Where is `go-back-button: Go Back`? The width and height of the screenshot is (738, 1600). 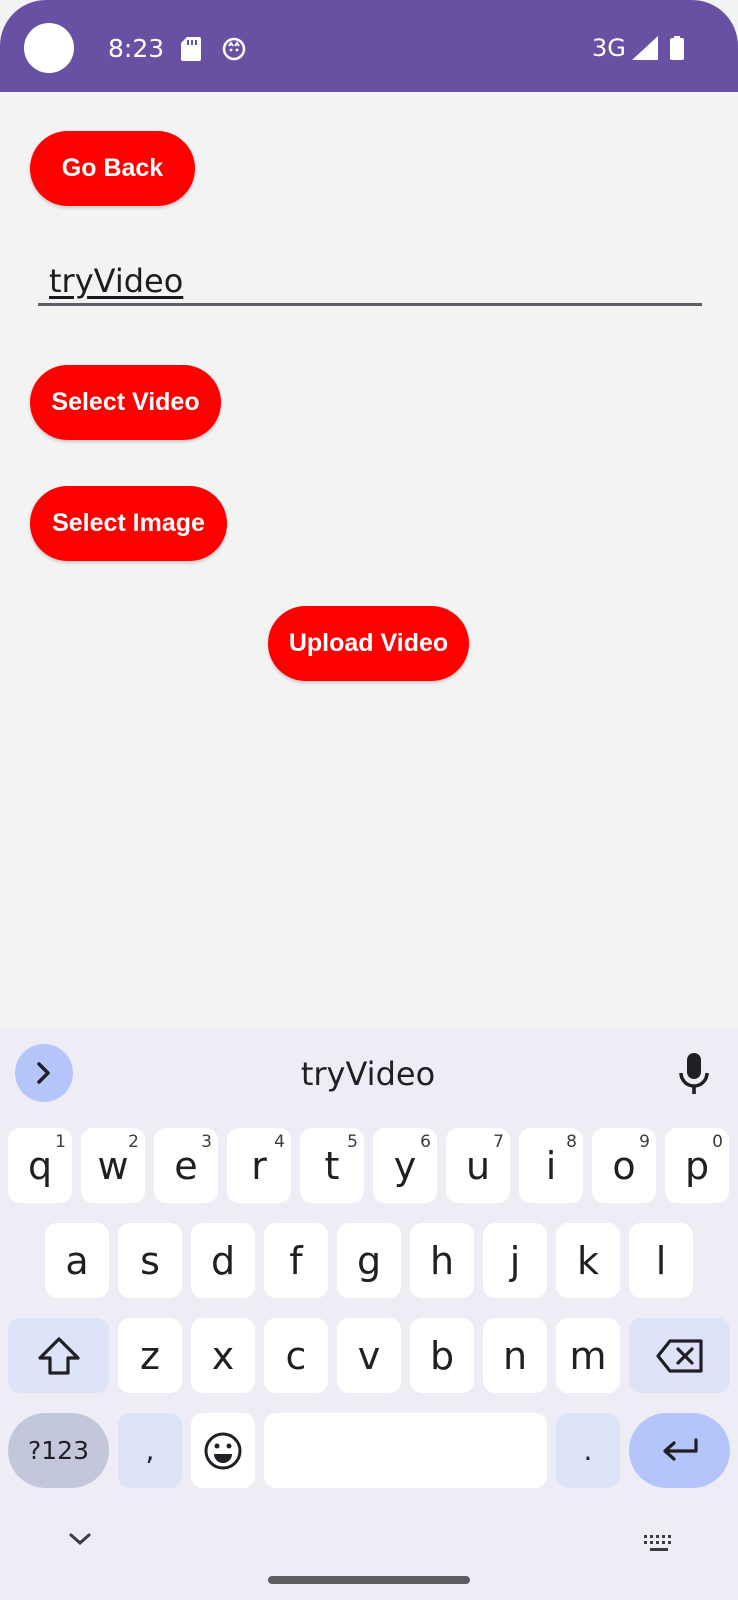 go-back-button: Go Back is located at coordinates (112, 168).